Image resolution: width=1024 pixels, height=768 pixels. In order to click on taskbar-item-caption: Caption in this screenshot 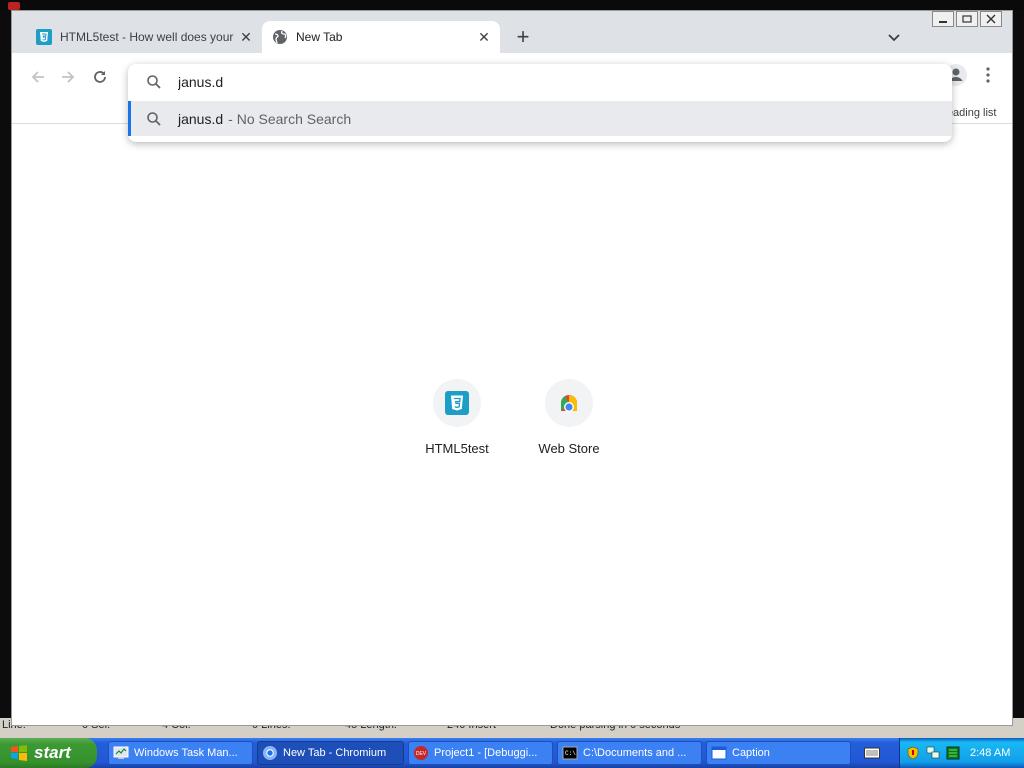, I will do `click(778, 753)`.